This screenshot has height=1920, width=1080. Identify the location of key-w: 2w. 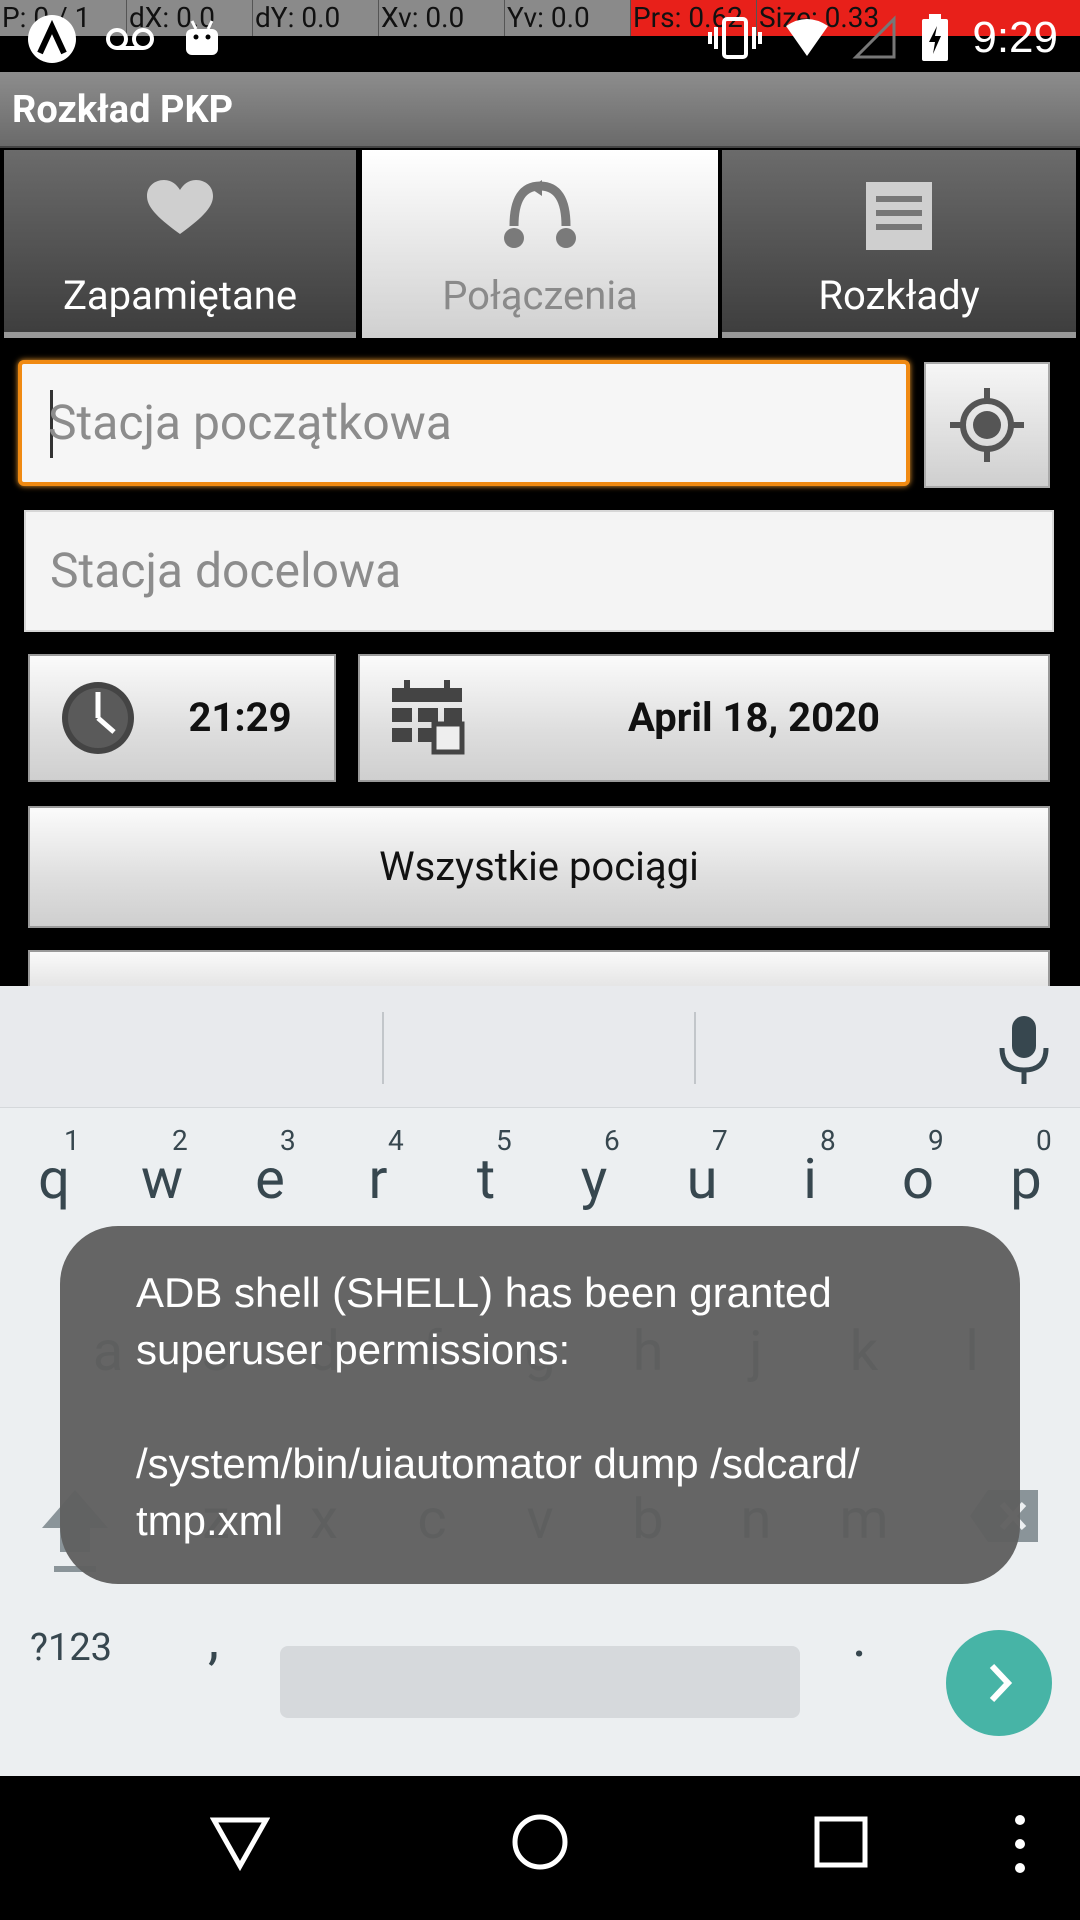
(162, 1179).